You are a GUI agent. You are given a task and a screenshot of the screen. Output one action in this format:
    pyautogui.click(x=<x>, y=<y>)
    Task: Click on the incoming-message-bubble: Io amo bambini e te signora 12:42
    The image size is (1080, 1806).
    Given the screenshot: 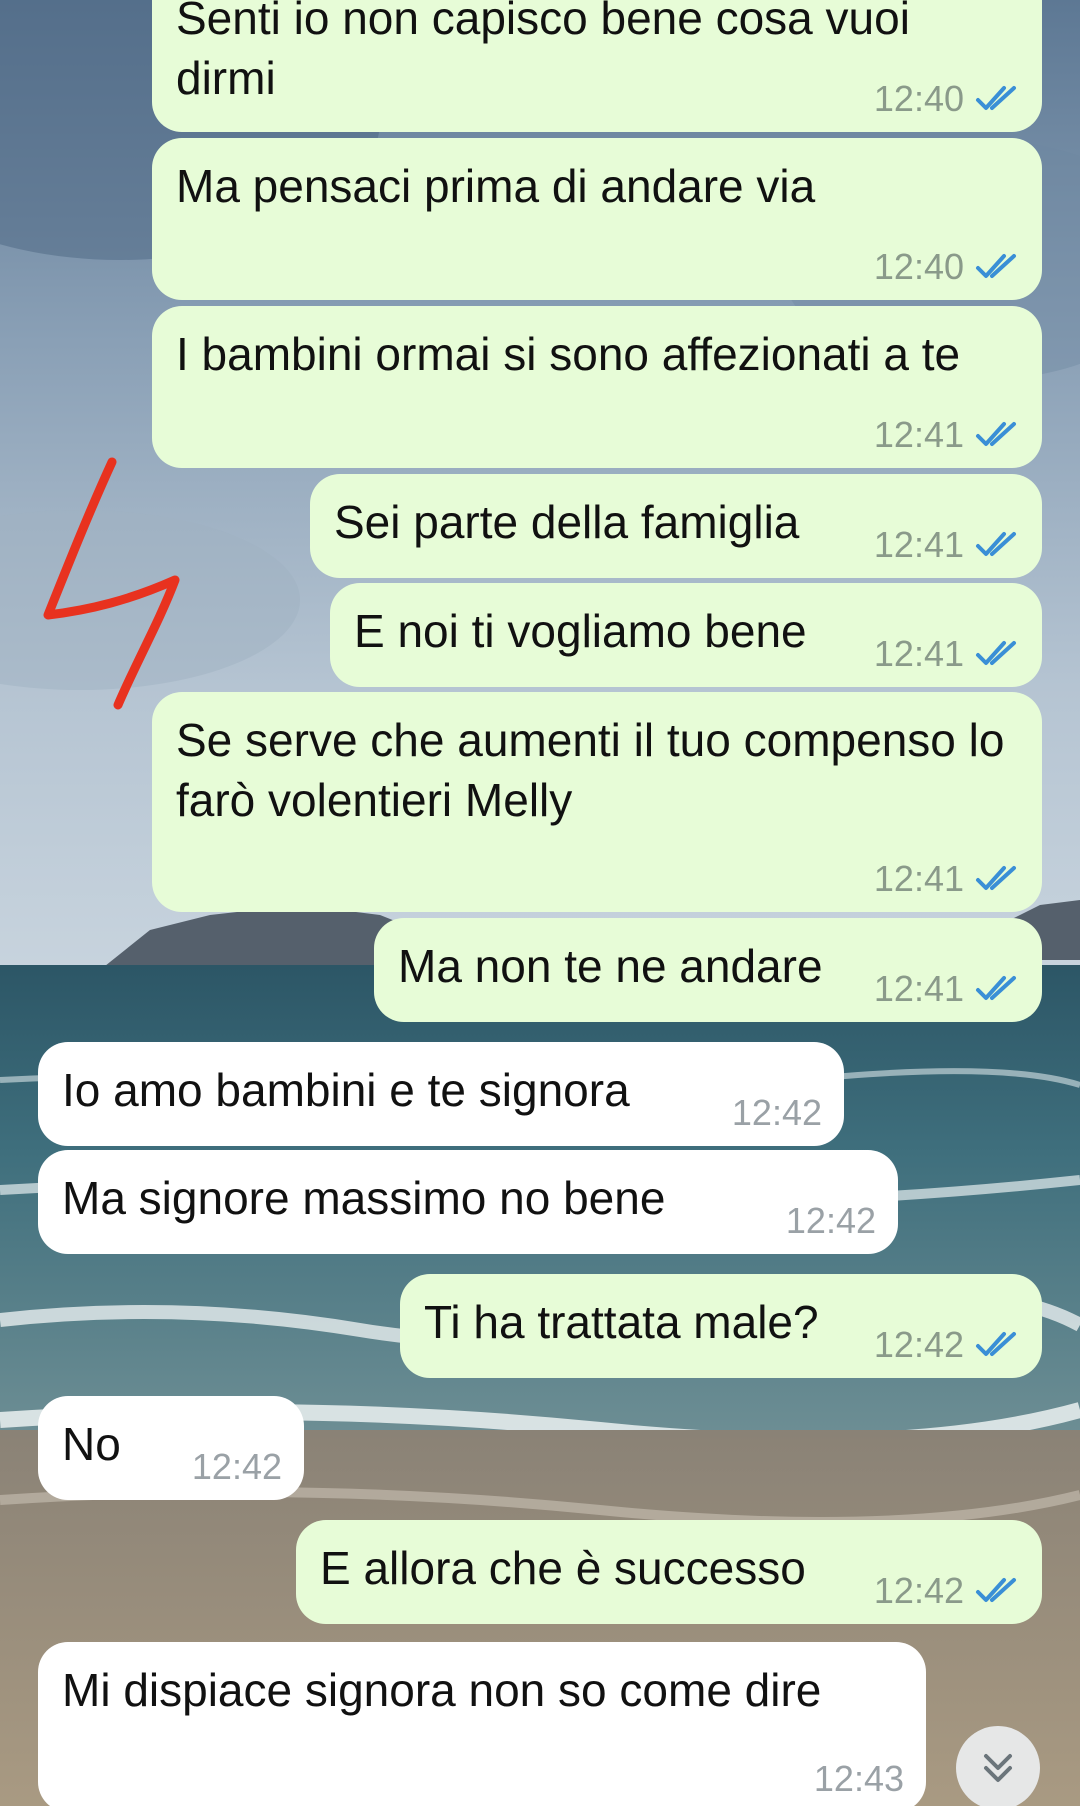 What is the action you would take?
    pyautogui.click(x=441, y=1094)
    